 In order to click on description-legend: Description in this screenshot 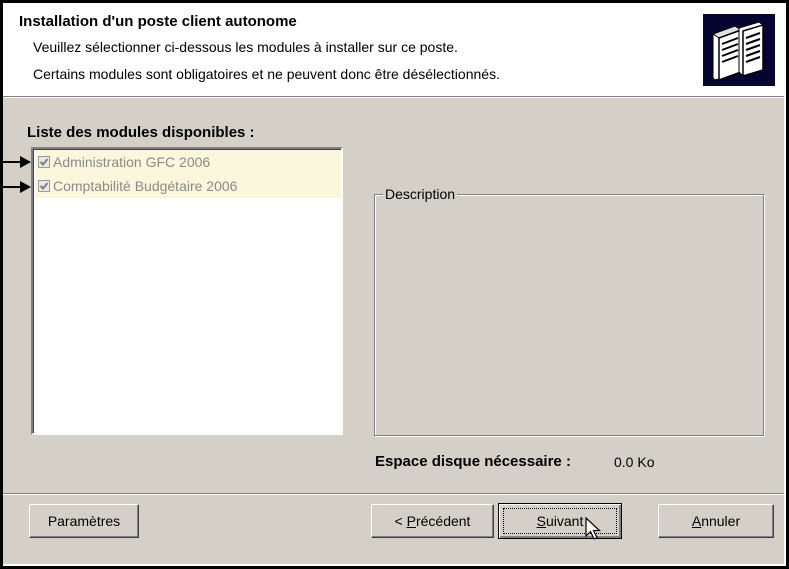, I will do `click(420, 194)`.